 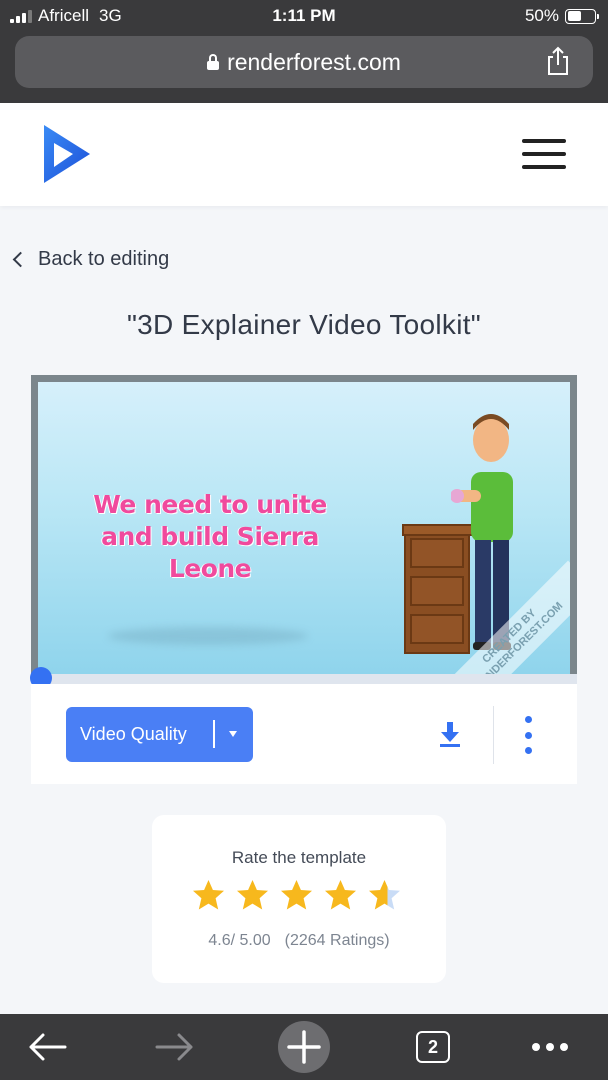 I want to click on tabs-icon: 2, so click(x=433, y=1047).